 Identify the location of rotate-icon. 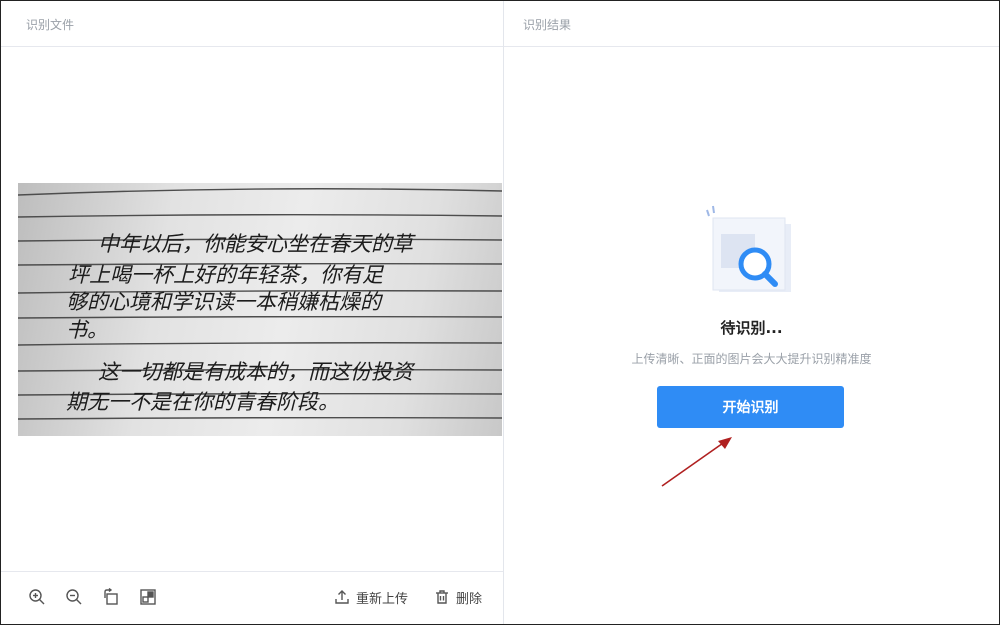
(111, 597).